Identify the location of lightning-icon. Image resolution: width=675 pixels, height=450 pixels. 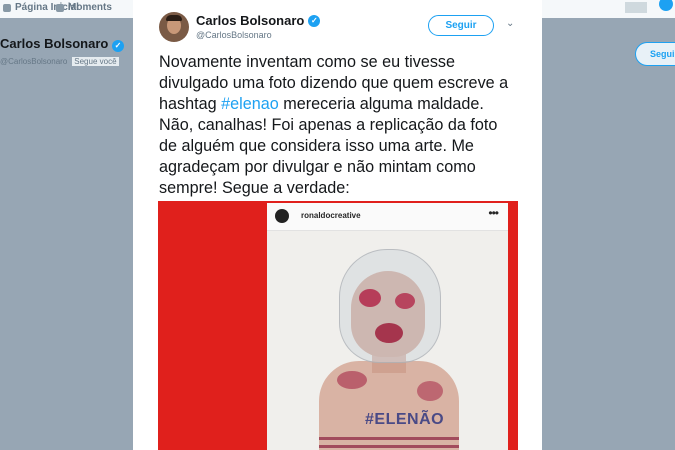
(60, 7).